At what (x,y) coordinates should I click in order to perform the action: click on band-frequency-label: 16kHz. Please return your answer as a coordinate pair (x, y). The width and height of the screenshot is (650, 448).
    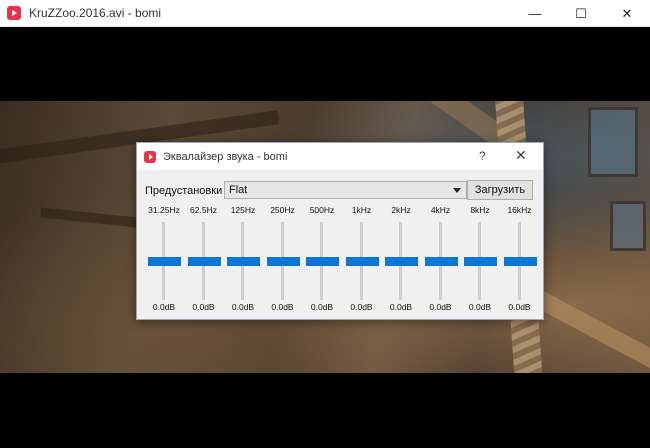
    Looking at the image, I should click on (519, 210).